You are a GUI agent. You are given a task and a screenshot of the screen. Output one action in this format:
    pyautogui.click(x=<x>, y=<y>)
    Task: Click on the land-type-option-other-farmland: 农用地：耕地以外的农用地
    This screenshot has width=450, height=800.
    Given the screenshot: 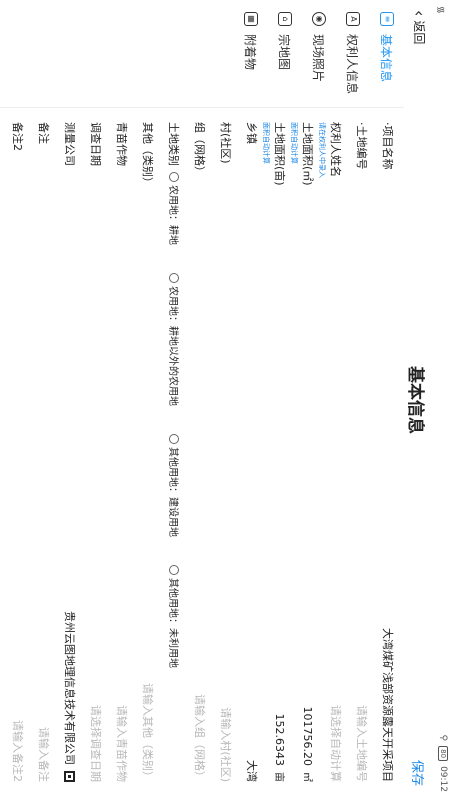 What is the action you would take?
    pyautogui.click(x=174, y=339)
    